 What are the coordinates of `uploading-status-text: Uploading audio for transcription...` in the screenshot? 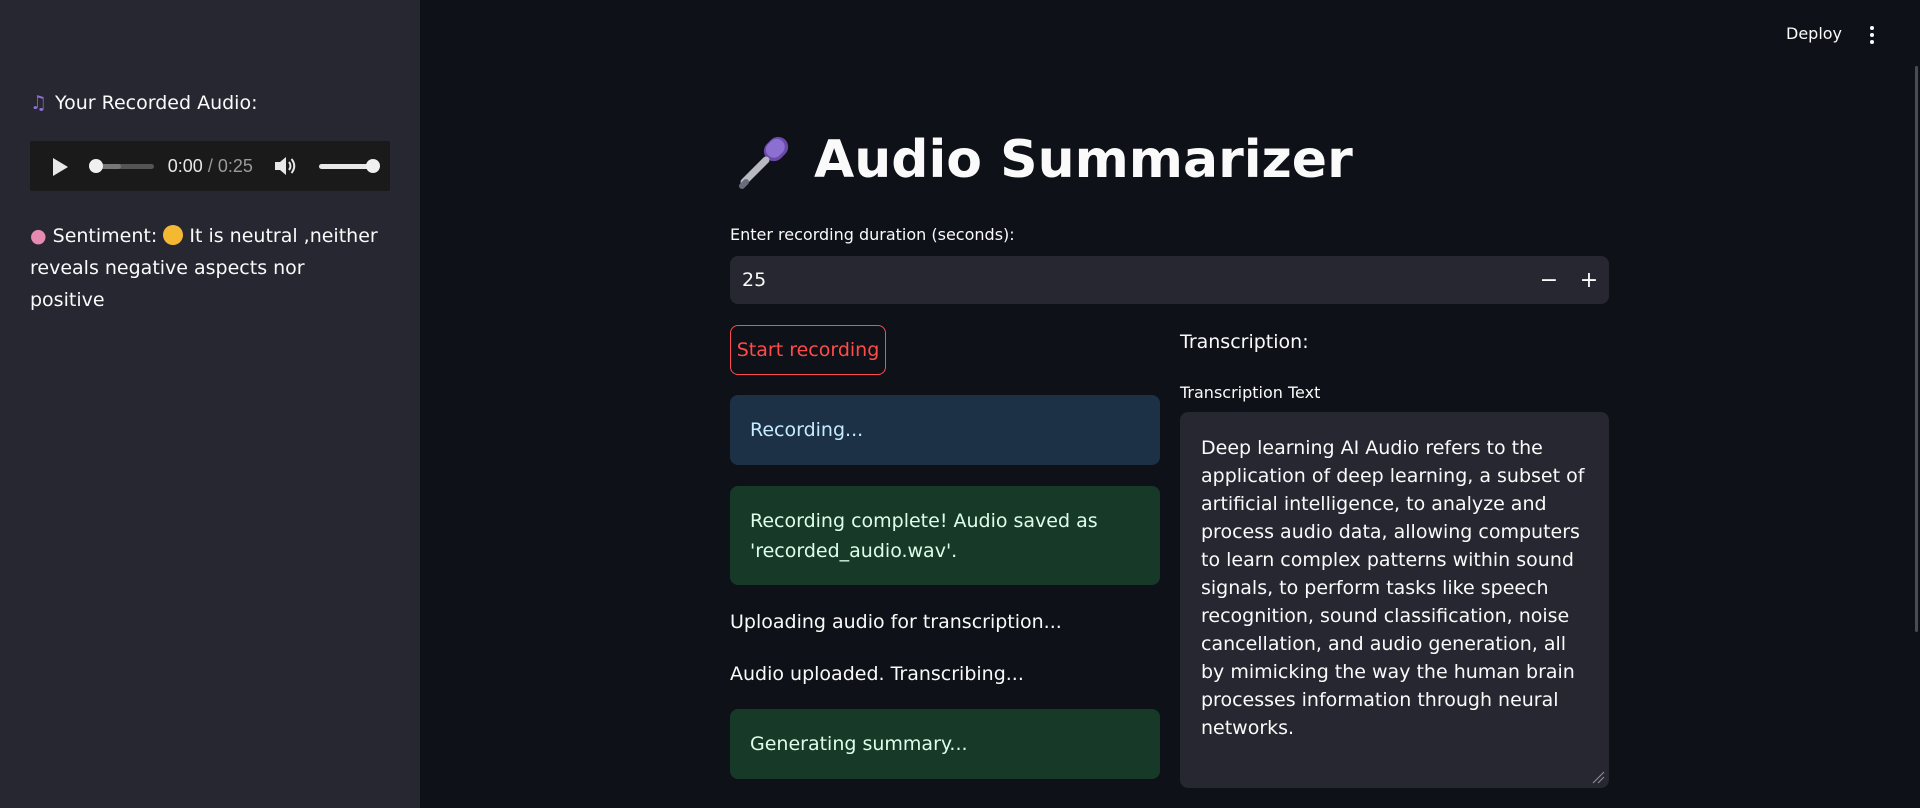 It's located at (896, 622).